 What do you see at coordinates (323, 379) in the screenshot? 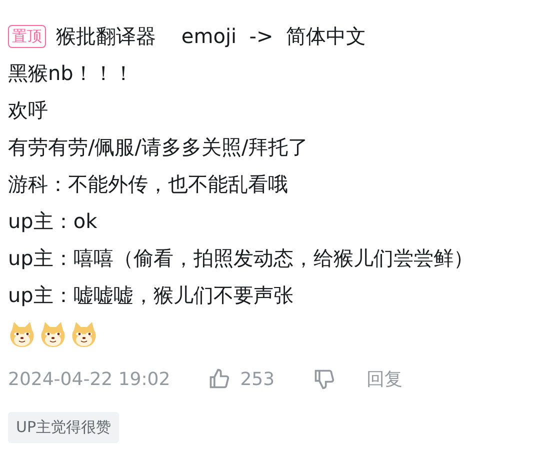
I see `thumbs-down-icon` at bounding box center [323, 379].